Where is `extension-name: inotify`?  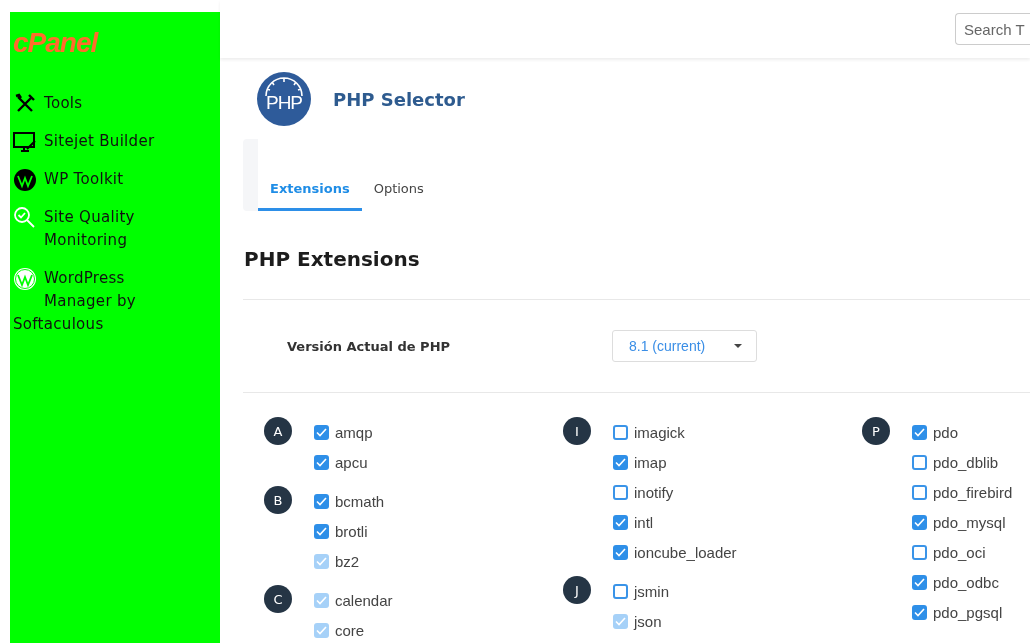
extension-name: inotify is located at coordinates (654, 492).